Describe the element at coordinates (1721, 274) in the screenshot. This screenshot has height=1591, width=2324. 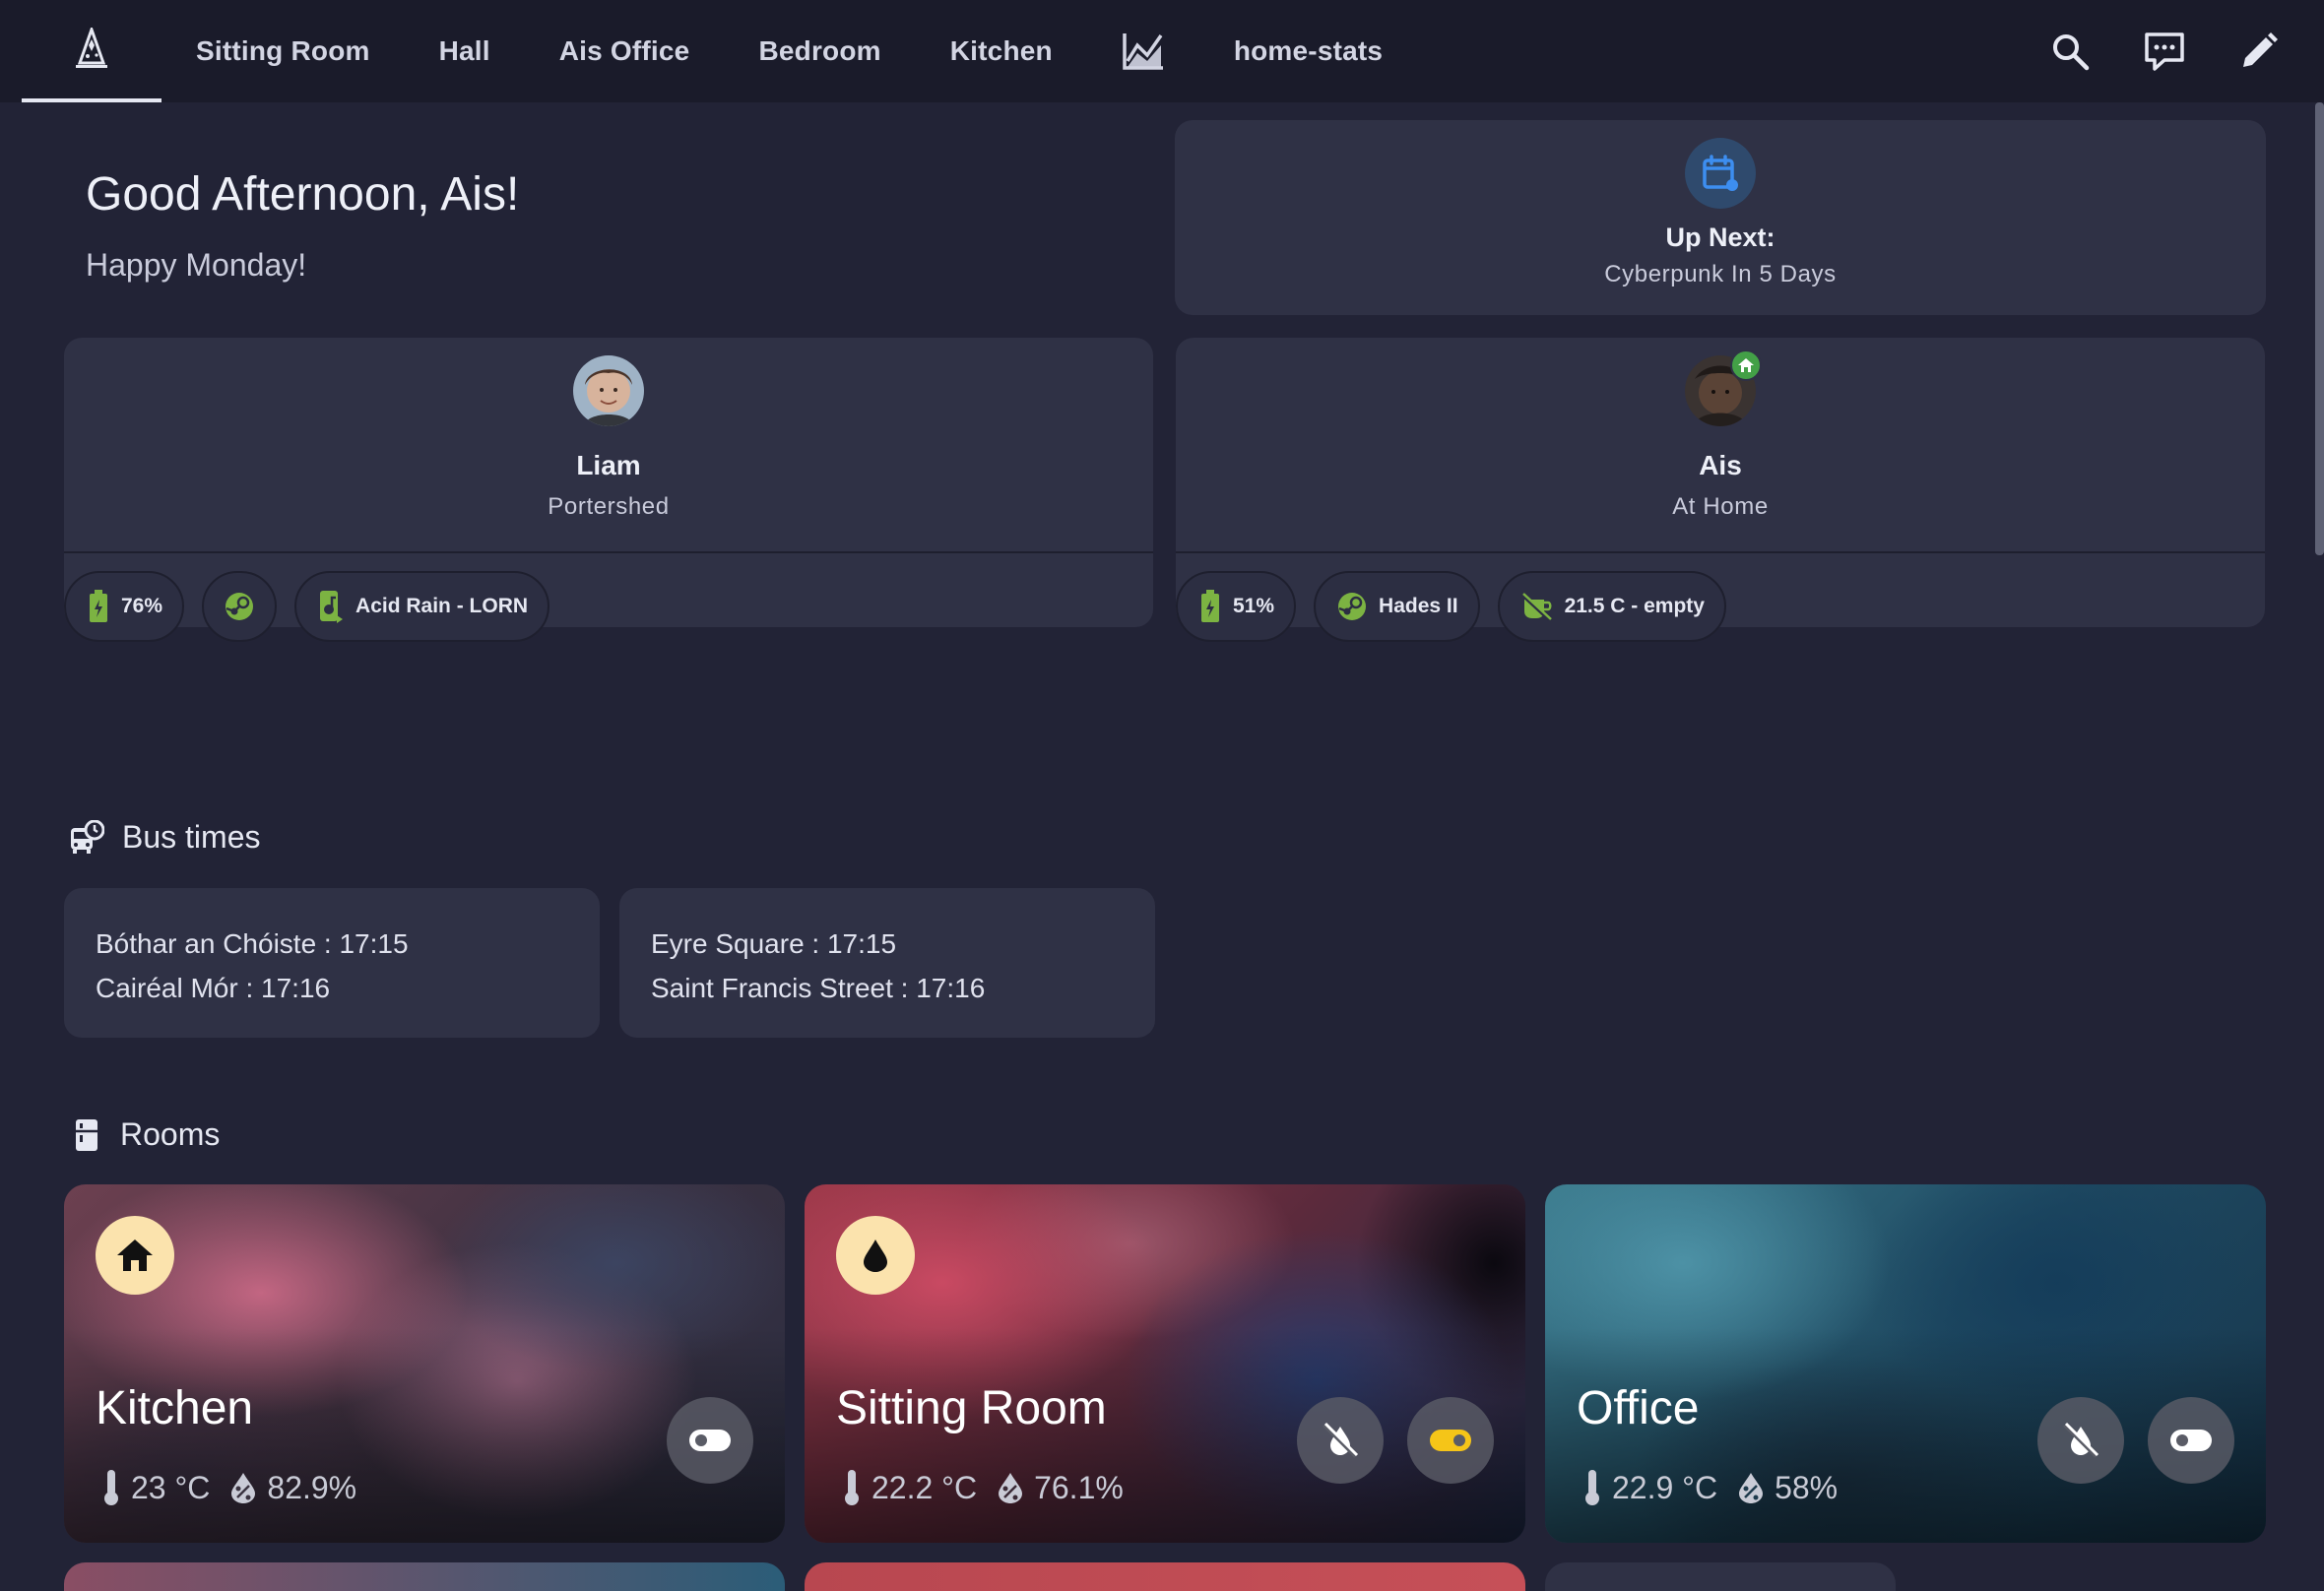
I see `up-next-value: Cyberpunk In 5 Days` at that location.